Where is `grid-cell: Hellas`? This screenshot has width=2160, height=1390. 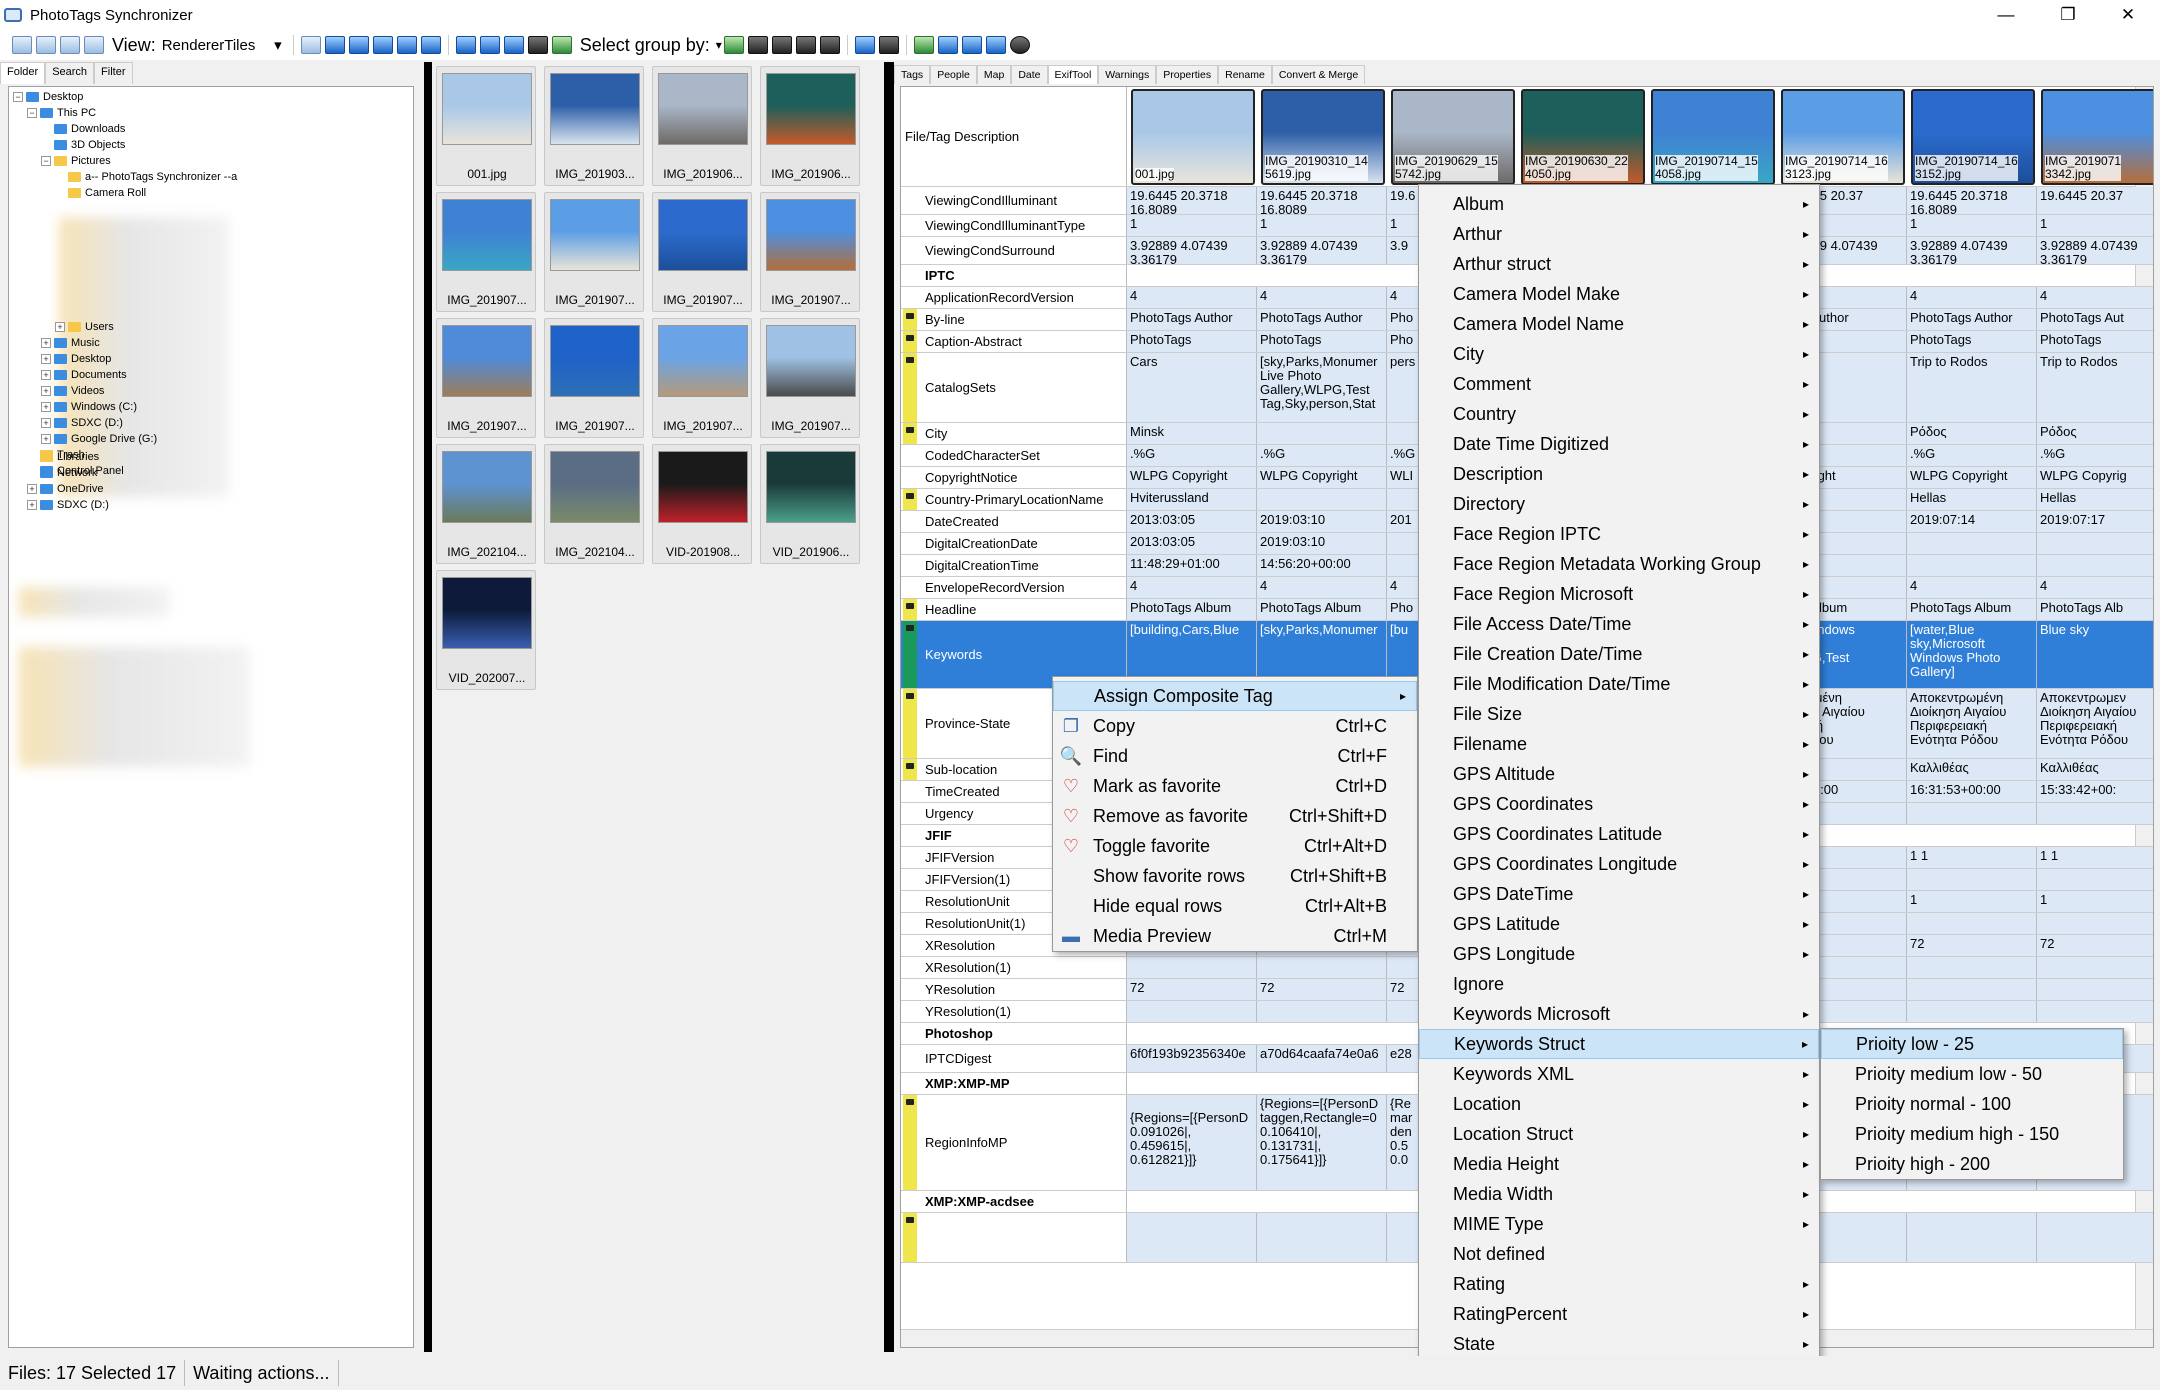
grid-cell: Hellas is located at coordinates (2095, 499).